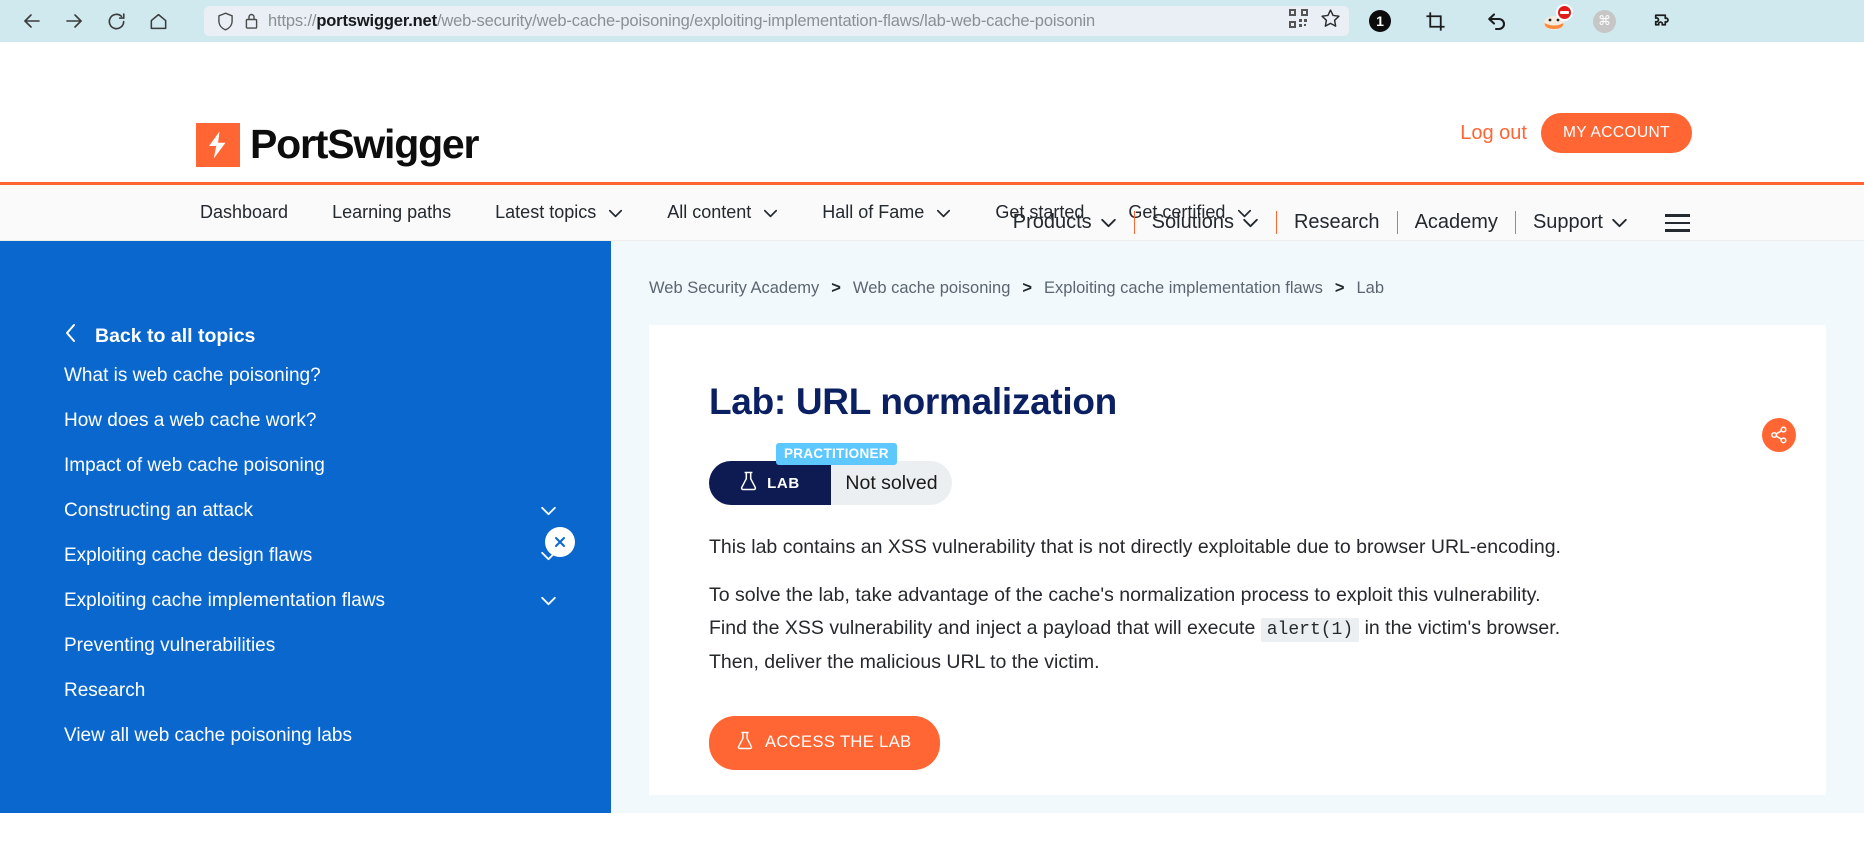 Image resolution: width=1864 pixels, height=857 pixels. Describe the element at coordinates (1052, 222) in the screenshot. I see `nav-item-label: Products` at that location.